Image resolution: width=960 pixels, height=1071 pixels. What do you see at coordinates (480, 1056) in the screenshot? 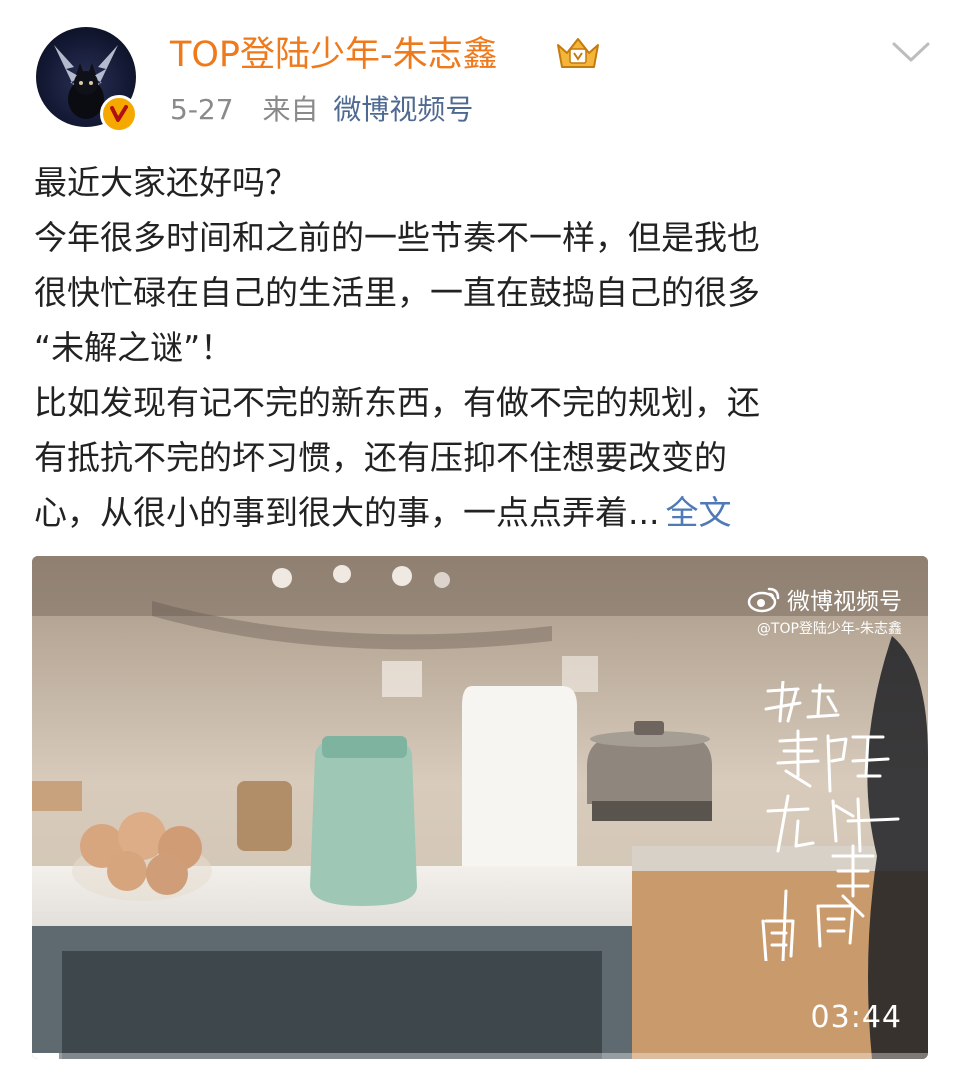
I see `video-progress-bar` at bounding box center [480, 1056].